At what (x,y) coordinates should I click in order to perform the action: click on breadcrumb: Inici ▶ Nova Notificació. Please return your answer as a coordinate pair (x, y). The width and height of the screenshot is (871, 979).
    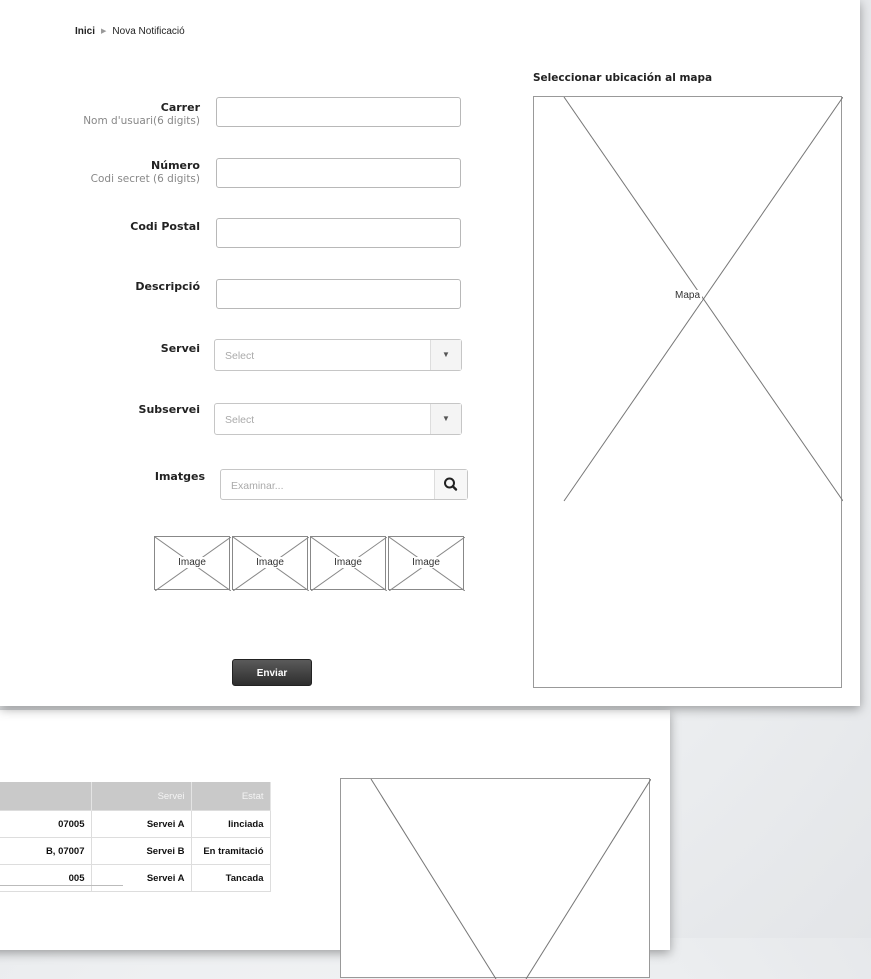
    Looking at the image, I should click on (130, 31).